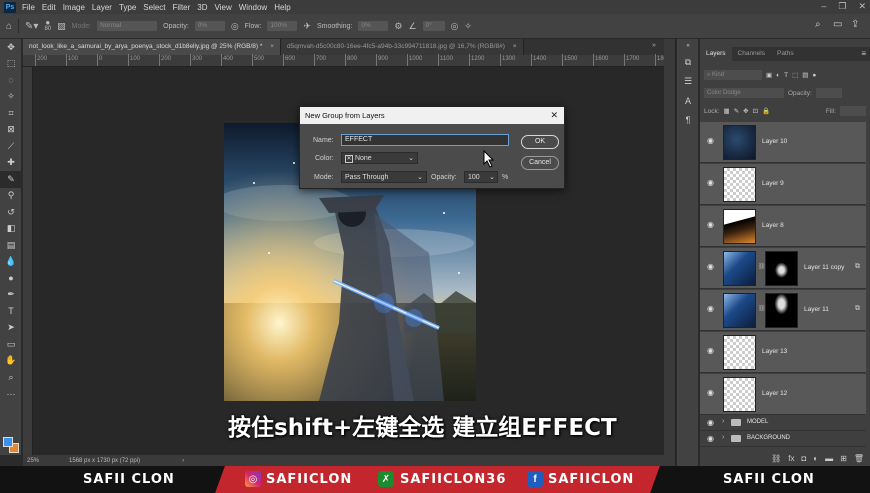  Describe the element at coordinates (688, 62) in the screenshot. I see `history-icon: ⧉` at that location.